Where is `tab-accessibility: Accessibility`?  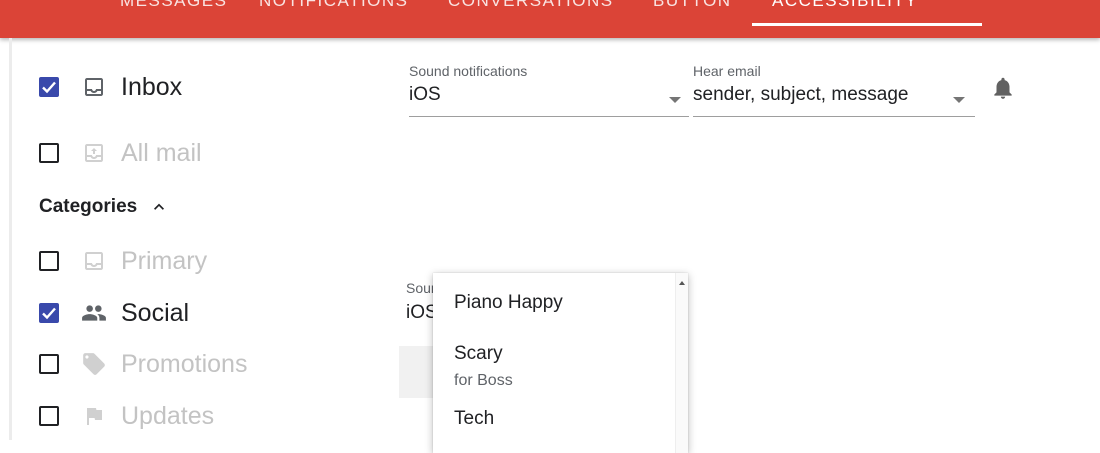 tab-accessibility: Accessibility is located at coordinates (845, 5).